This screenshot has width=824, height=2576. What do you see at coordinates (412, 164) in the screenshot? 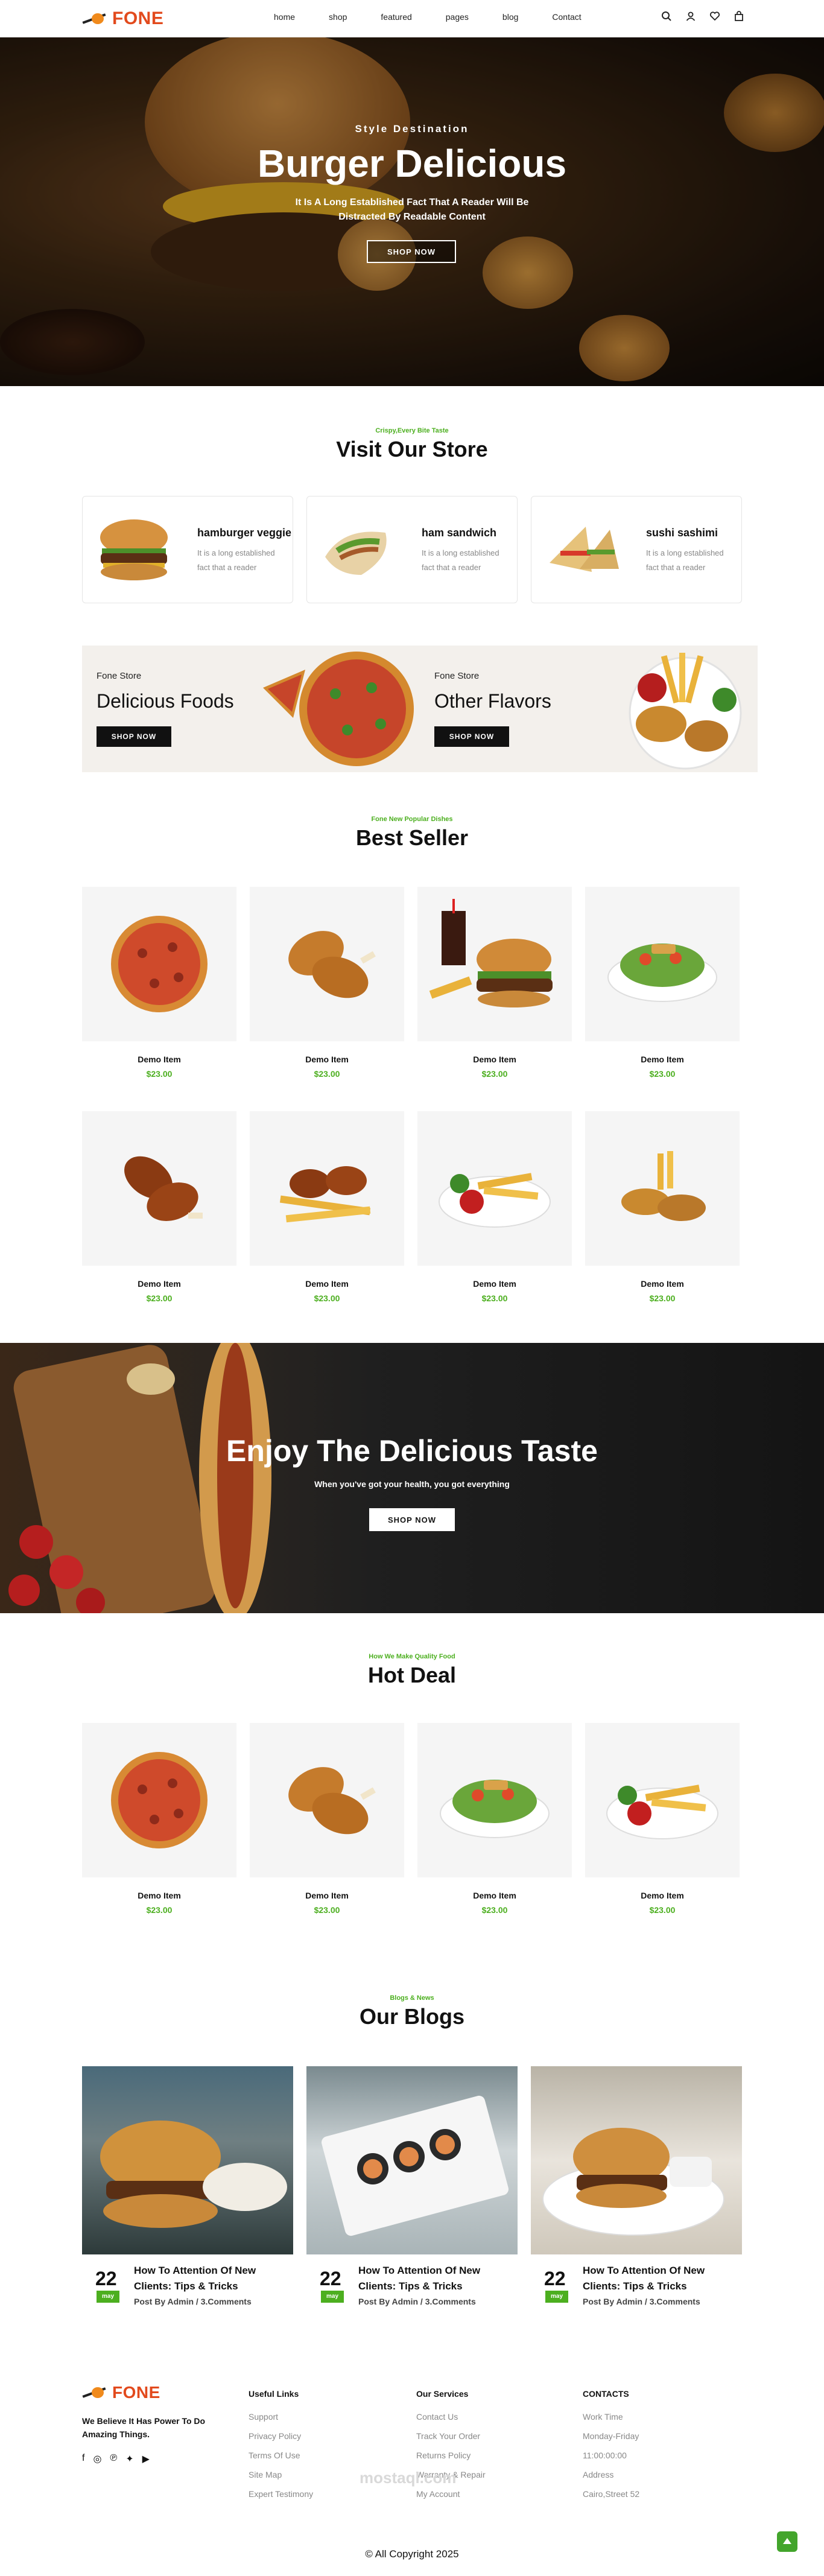
I see `hero-title: Burger Delicious` at bounding box center [412, 164].